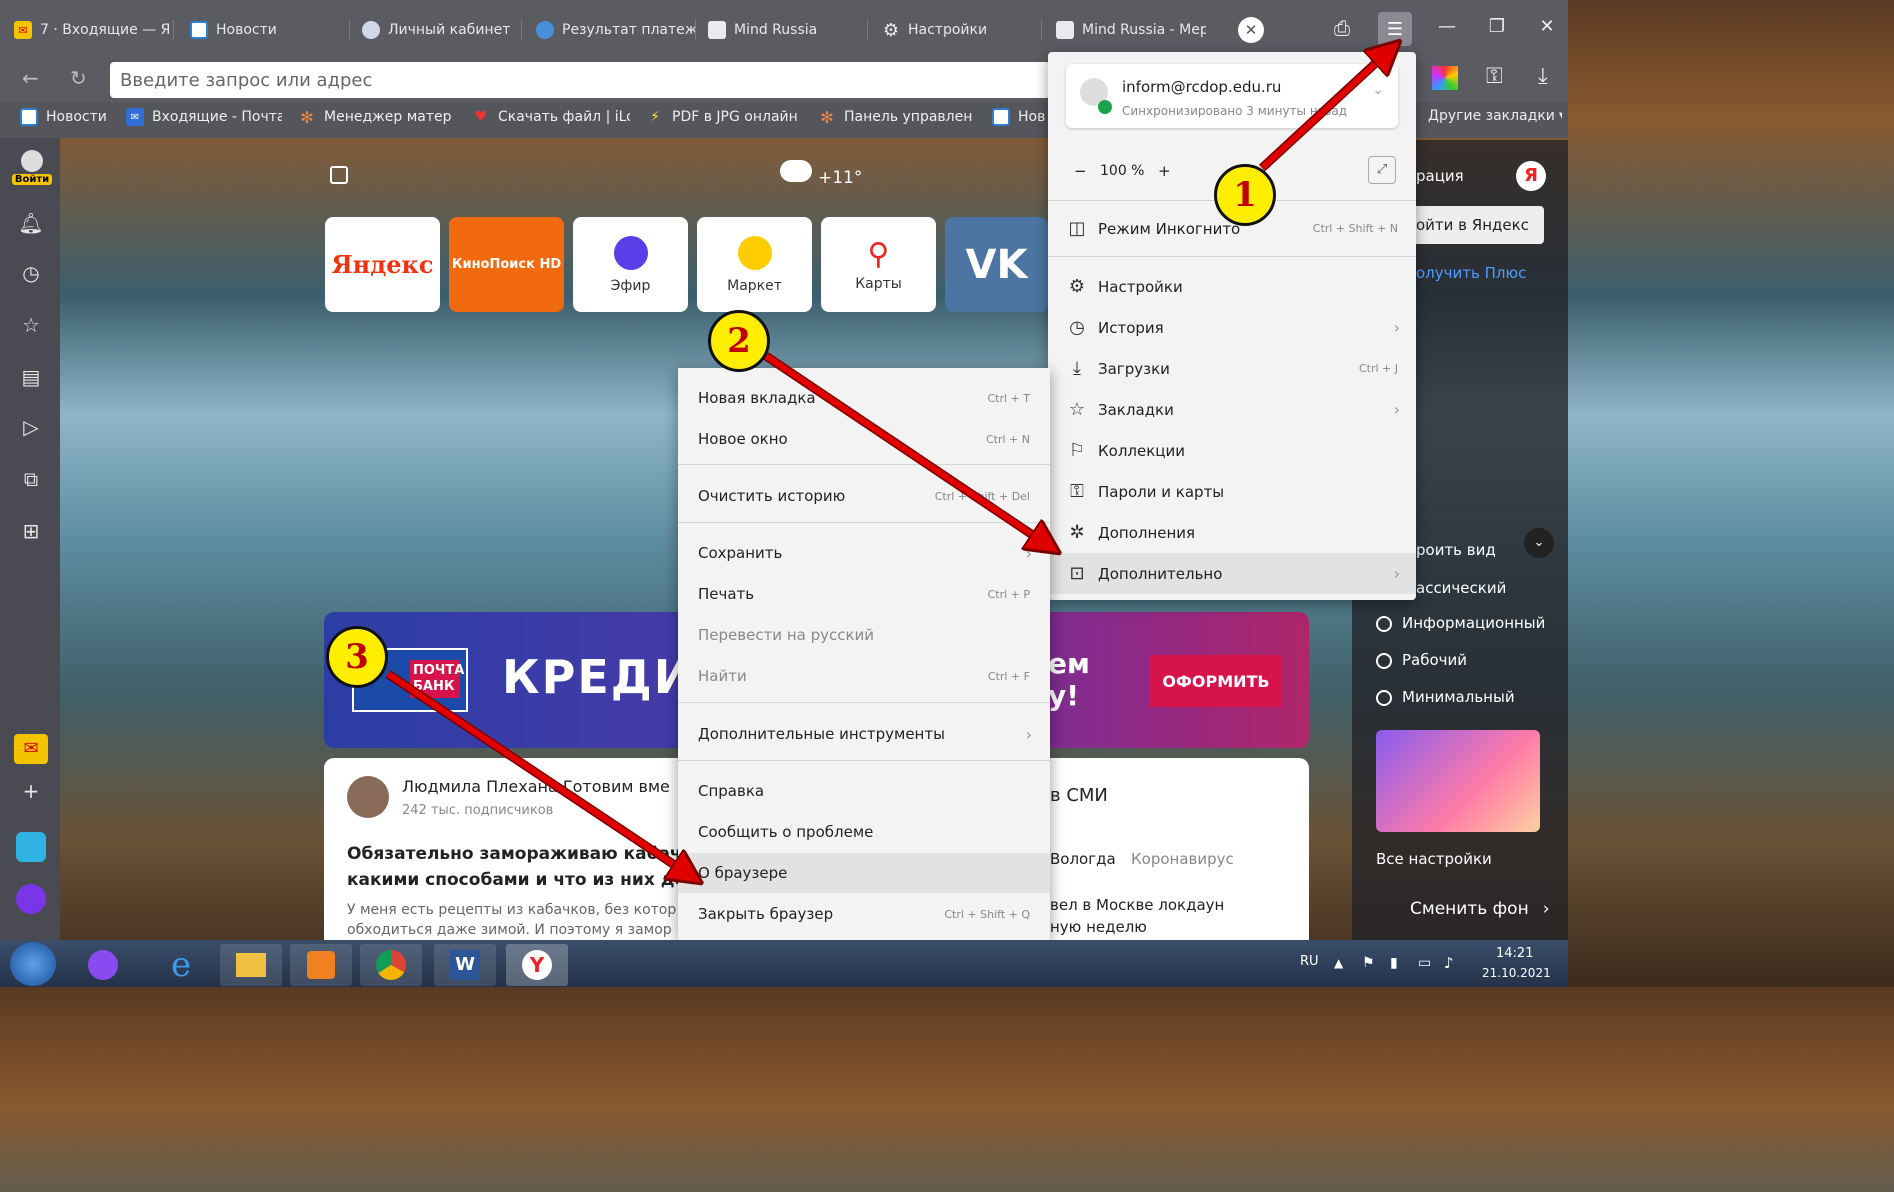 This screenshot has width=1894, height=1192. What do you see at coordinates (1514, 953) in the screenshot?
I see `clock-time: 14:21` at bounding box center [1514, 953].